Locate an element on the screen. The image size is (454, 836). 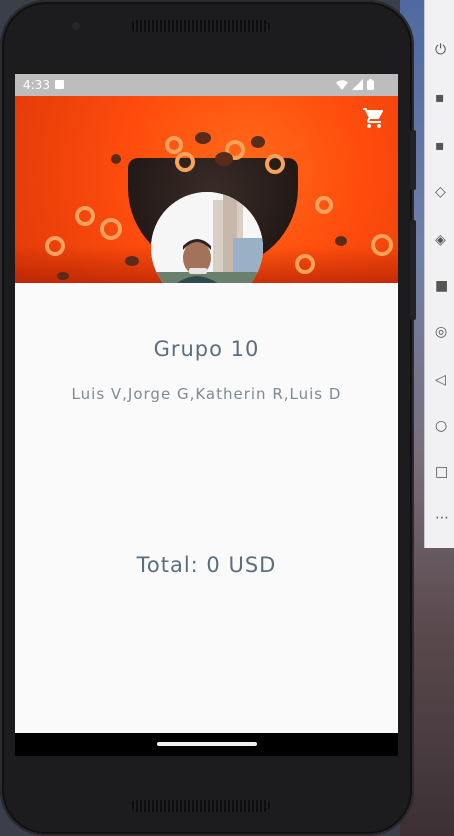
status-icons is located at coordinates (355, 84).